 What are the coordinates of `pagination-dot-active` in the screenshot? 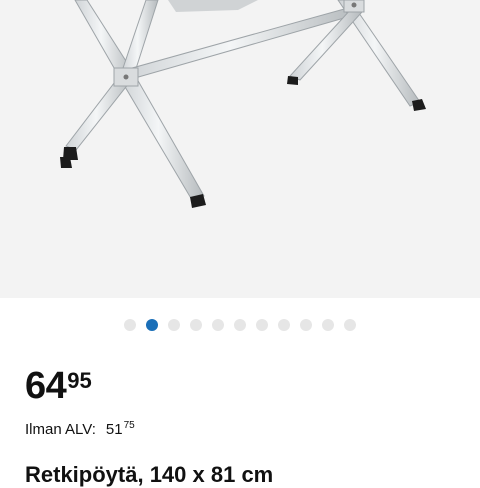 It's located at (152, 325).